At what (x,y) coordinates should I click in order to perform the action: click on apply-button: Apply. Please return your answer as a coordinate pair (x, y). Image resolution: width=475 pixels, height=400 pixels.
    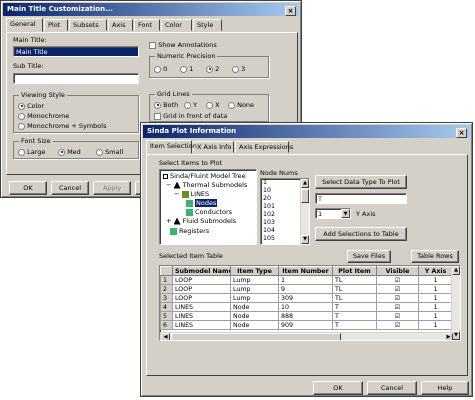
    Looking at the image, I should click on (112, 188).